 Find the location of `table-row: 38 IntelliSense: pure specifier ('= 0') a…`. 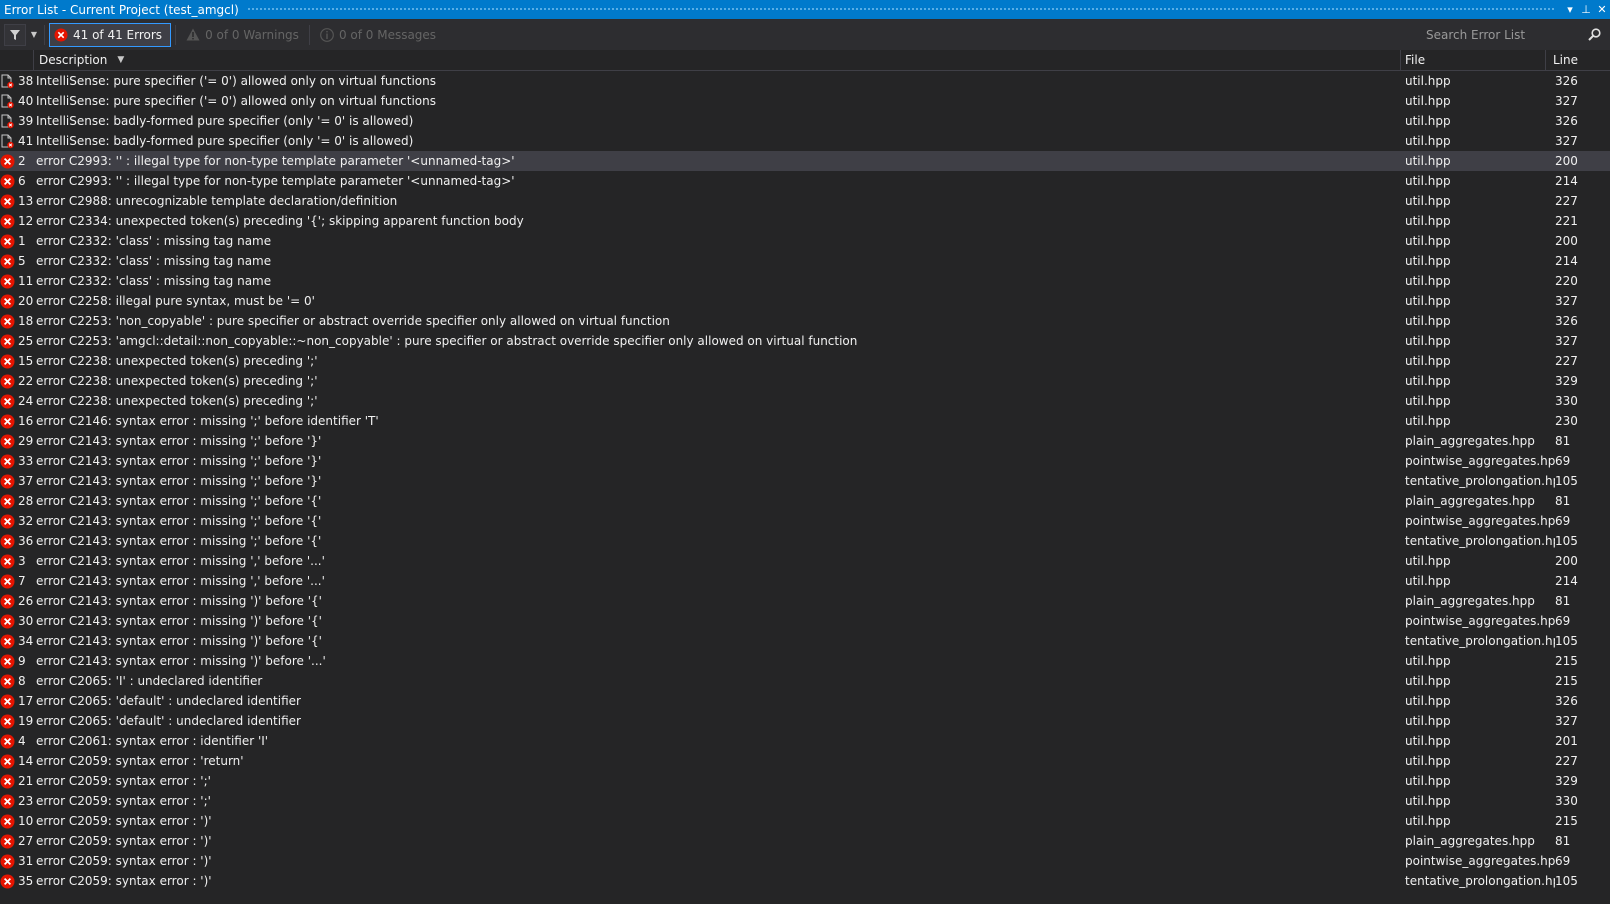

table-row: 38 IntelliSense: pure specifier ('= 0') a… is located at coordinates (805, 81).